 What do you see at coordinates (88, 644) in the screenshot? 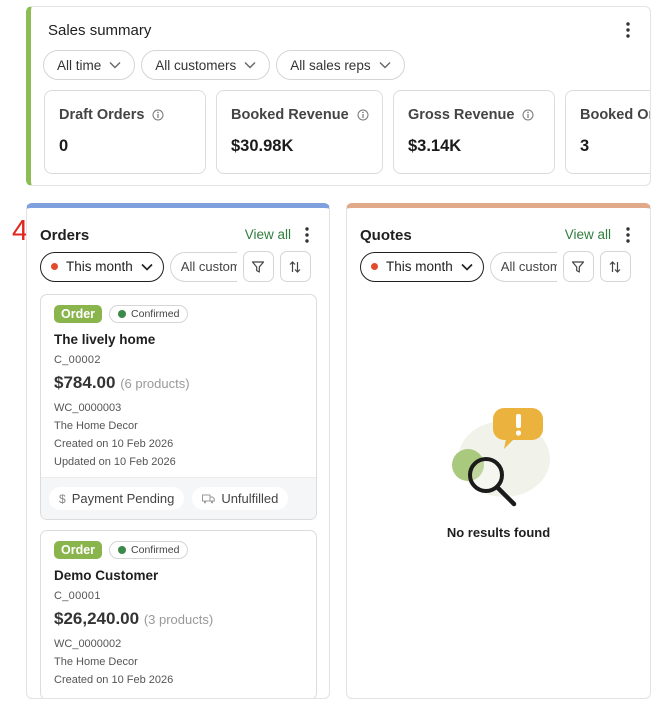
I see `order-id: WC_0000002` at bounding box center [88, 644].